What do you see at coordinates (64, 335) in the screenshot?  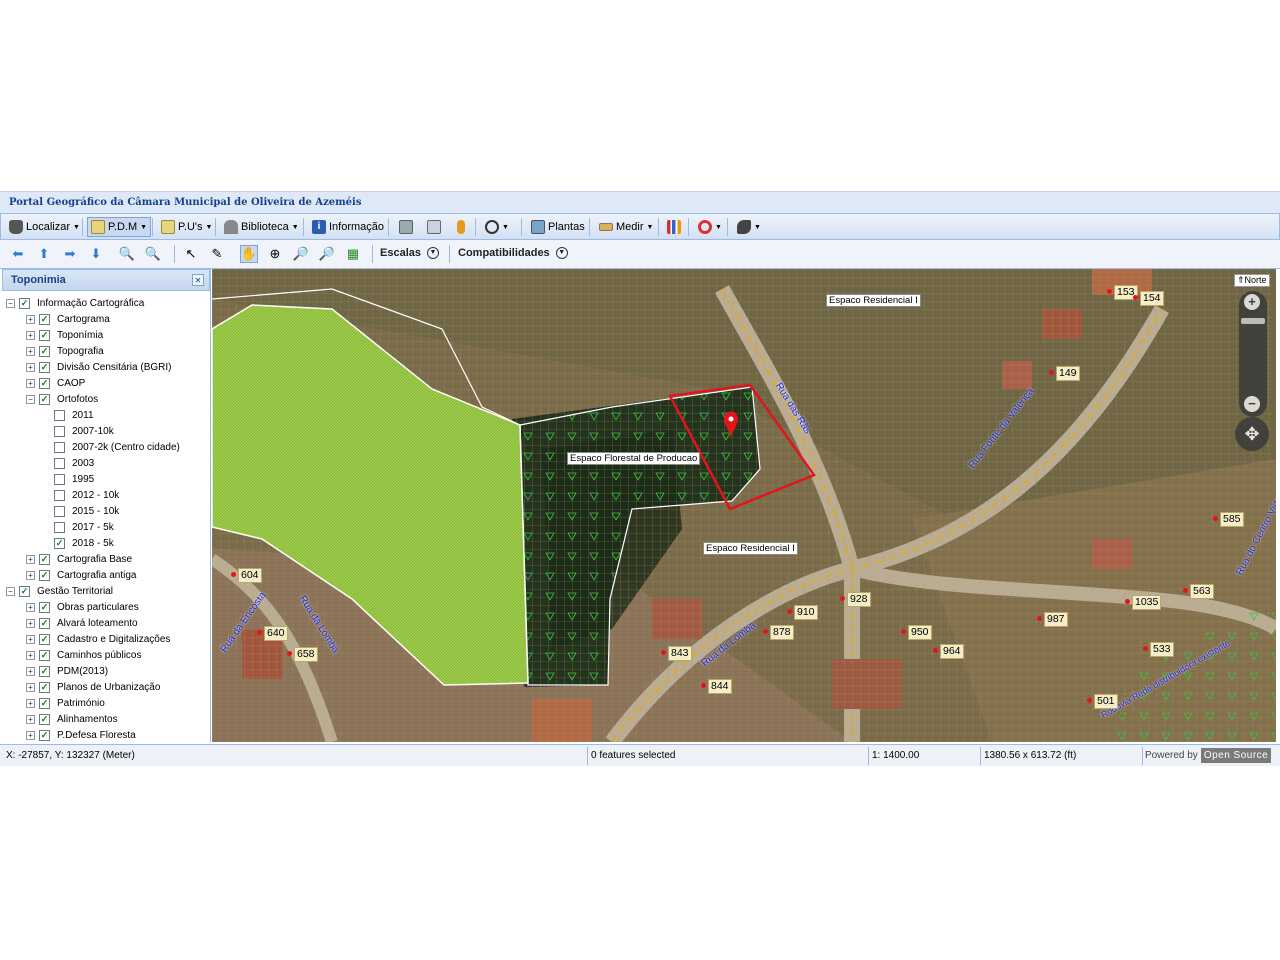 I see `layer-tree-node: + ✓ Toponímia` at bounding box center [64, 335].